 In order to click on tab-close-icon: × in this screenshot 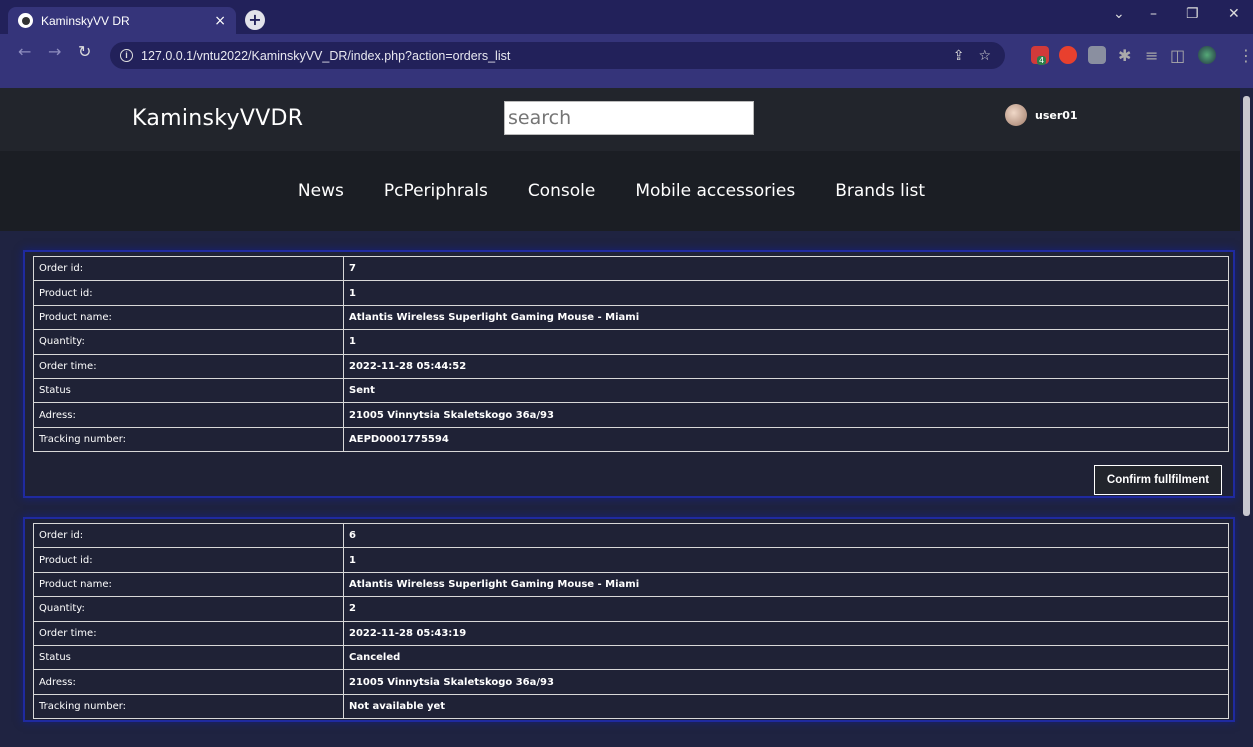, I will do `click(220, 21)`.